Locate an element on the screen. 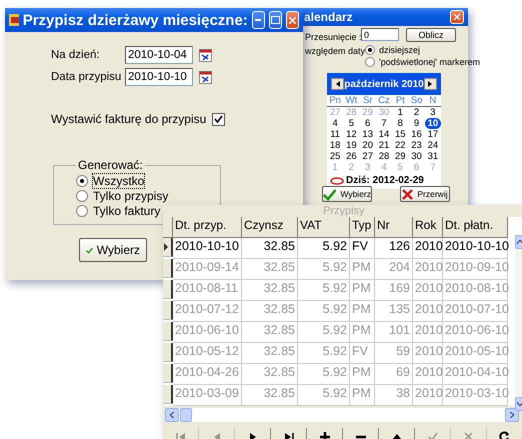 The height and width of the screenshot is (439, 522). calendar-day: 29 is located at coordinates (400, 156).